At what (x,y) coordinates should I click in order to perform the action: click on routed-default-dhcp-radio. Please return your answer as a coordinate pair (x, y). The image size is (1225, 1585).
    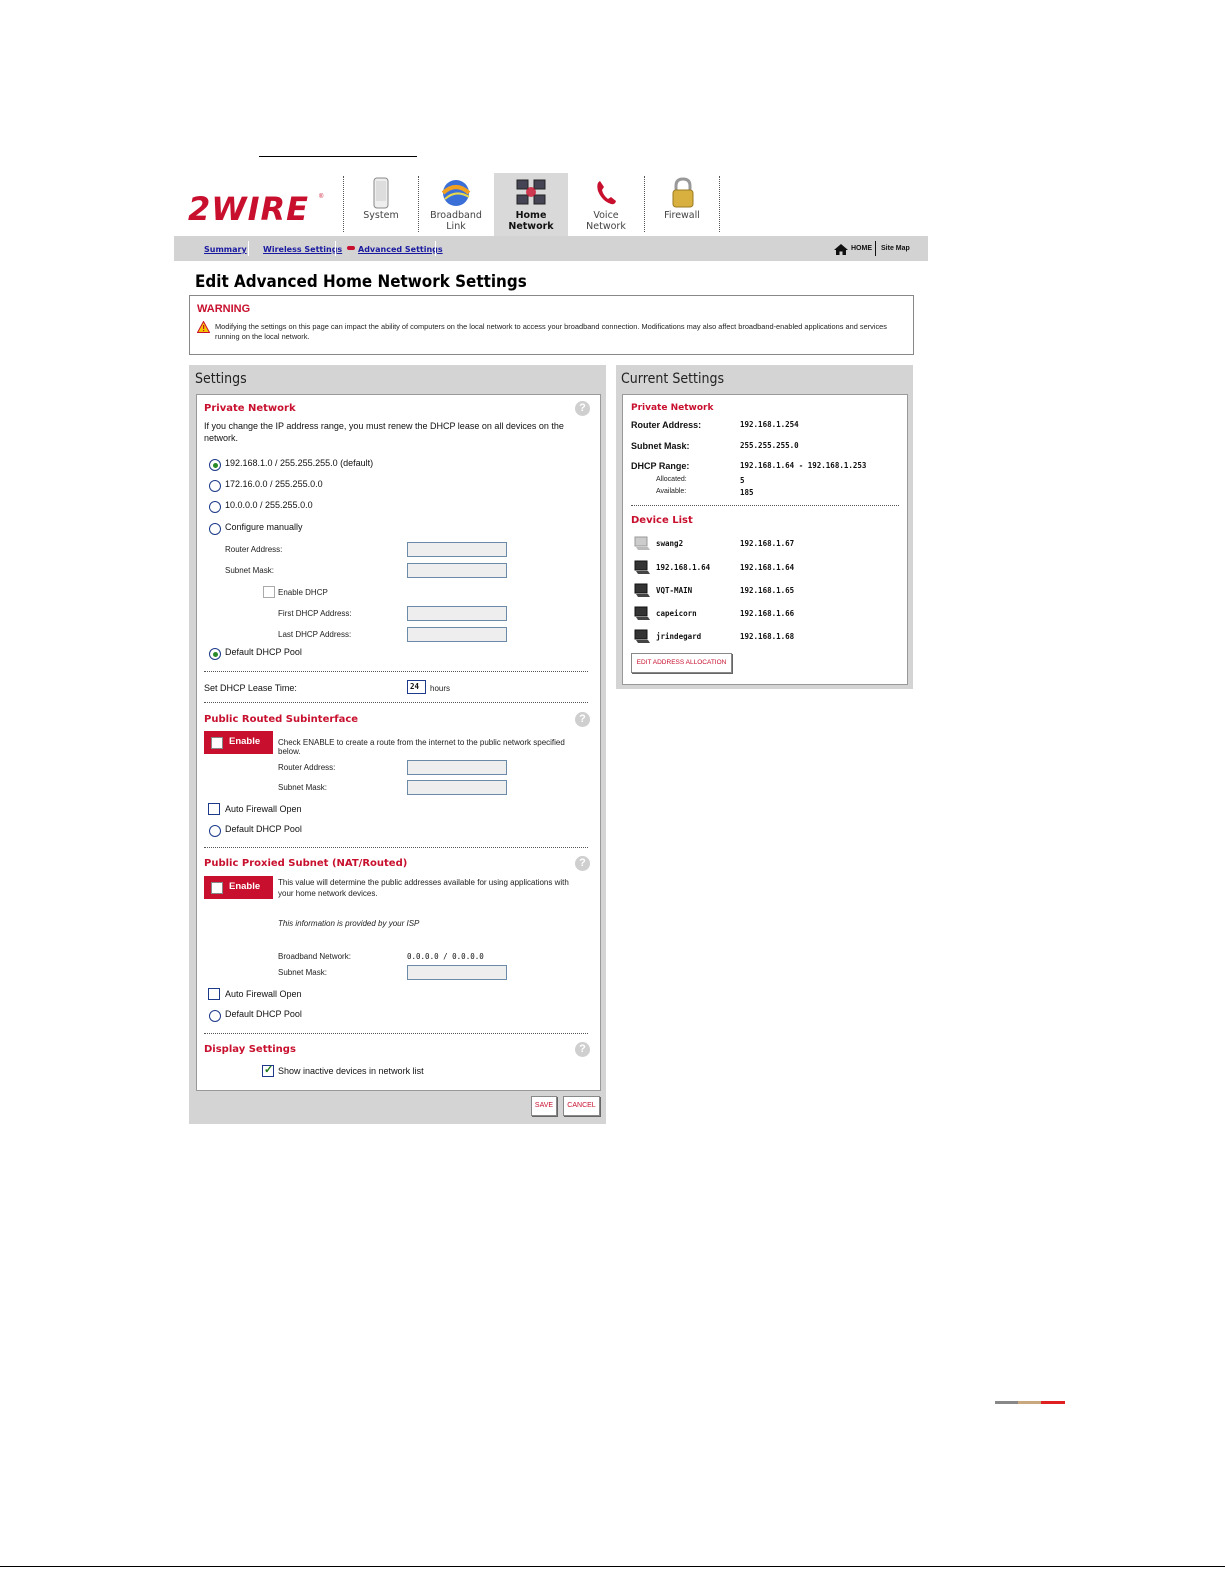
    Looking at the image, I should click on (215, 831).